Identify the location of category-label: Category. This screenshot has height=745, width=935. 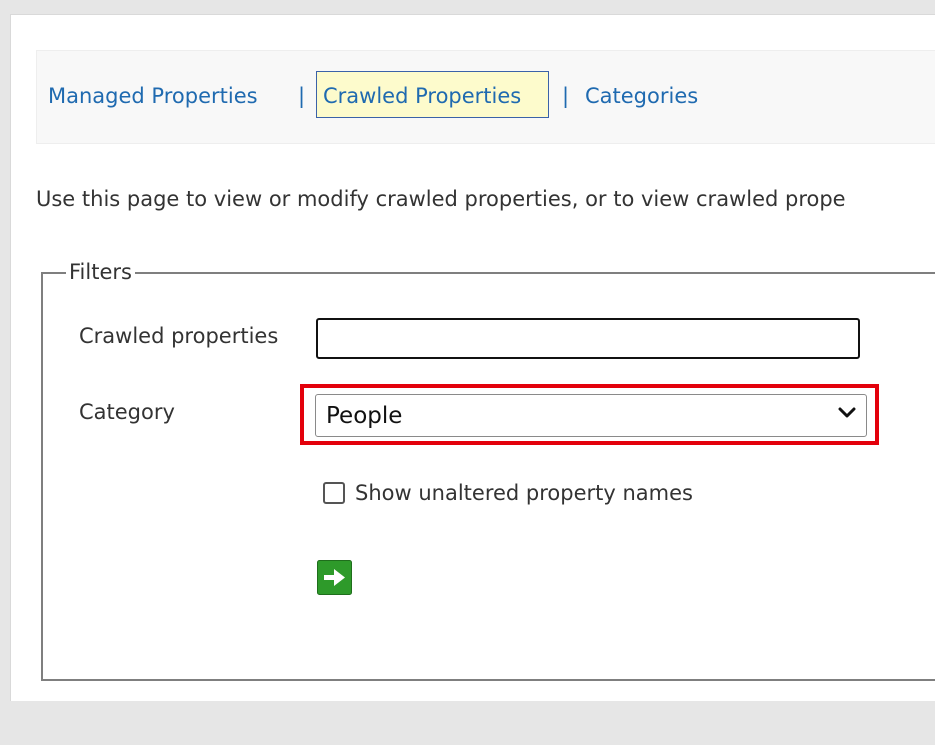
(127, 412).